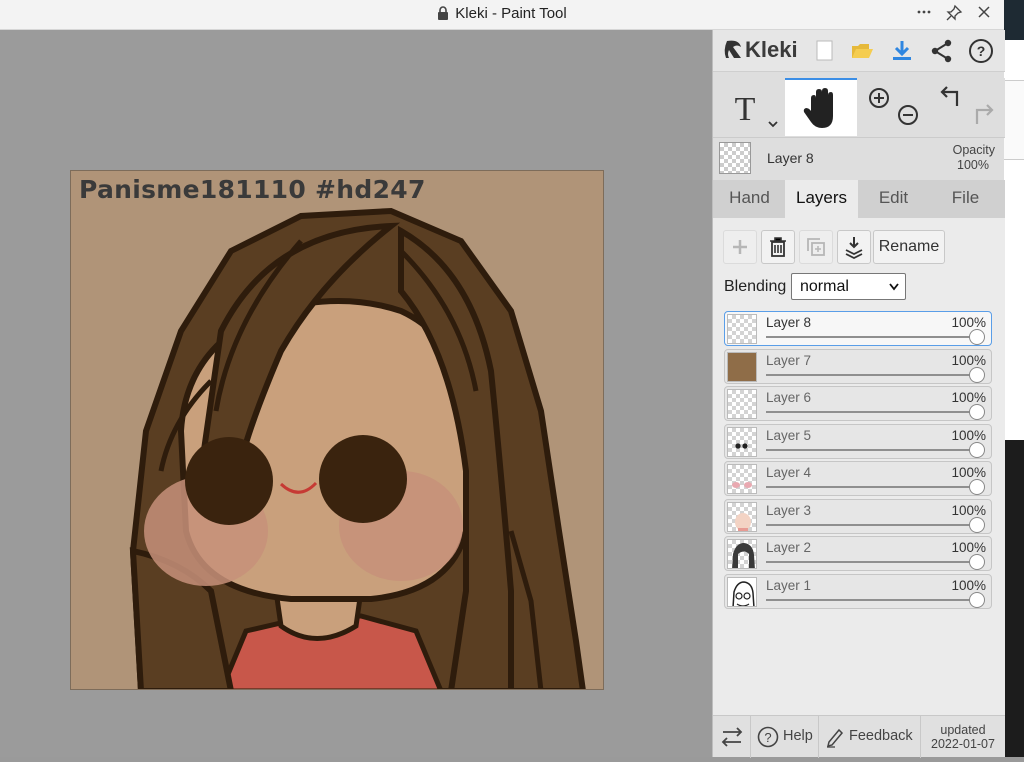 Image resolution: width=1024 pixels, height=762 pixels. What do you see at coordinates (789, 322) in the screenshot?
I see `layer-name: Layer 8` at bounding box center [789, 322].